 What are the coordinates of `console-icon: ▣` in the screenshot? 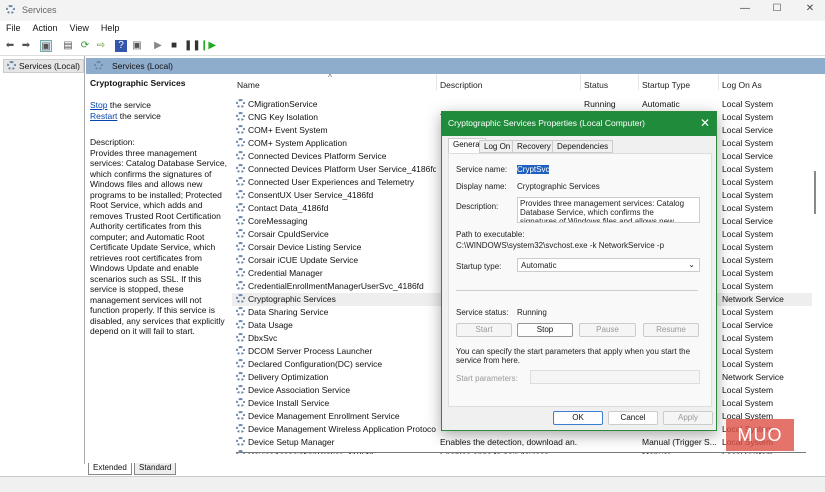 It's located at (137, 46).